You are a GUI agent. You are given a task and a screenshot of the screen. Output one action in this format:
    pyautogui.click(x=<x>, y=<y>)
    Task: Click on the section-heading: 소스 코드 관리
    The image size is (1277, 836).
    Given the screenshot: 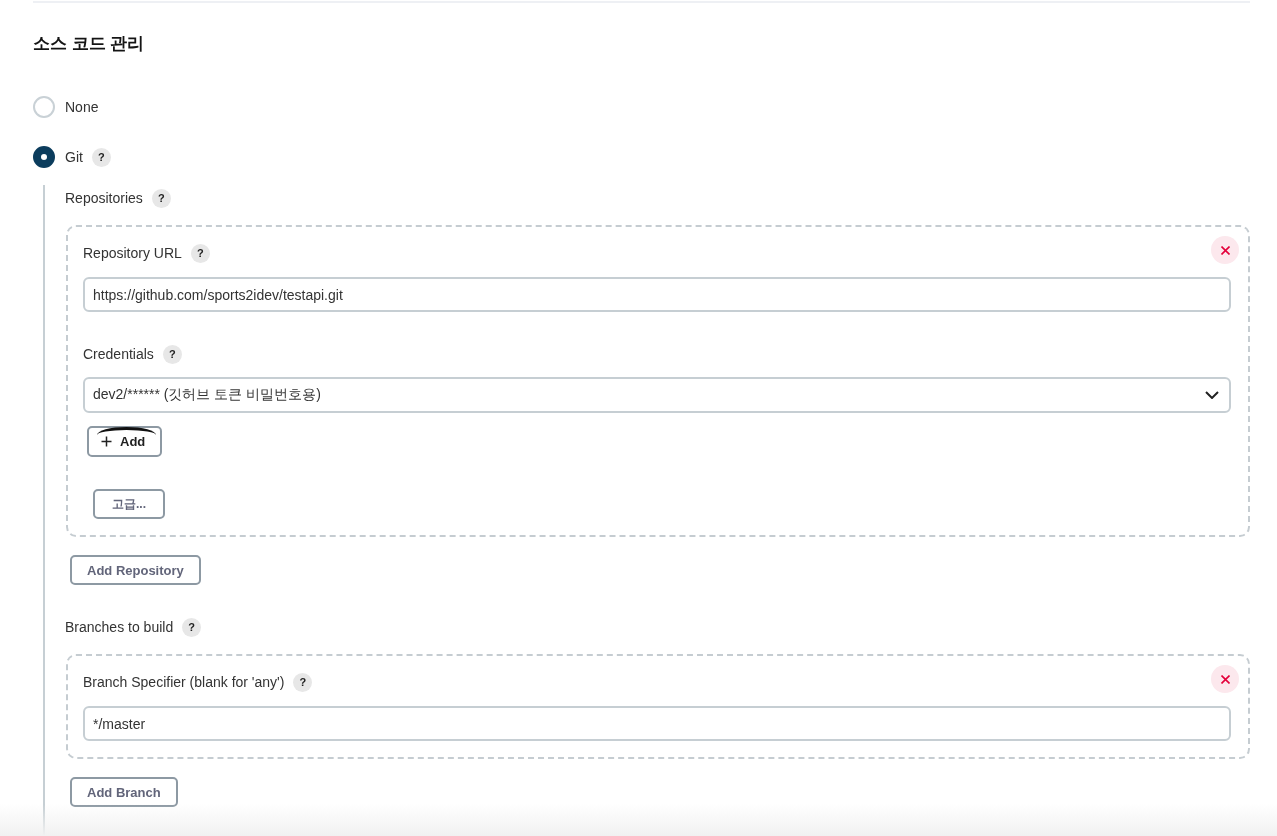 What is the action you would take?
    pyautogui.click(x=89, y=44)
    